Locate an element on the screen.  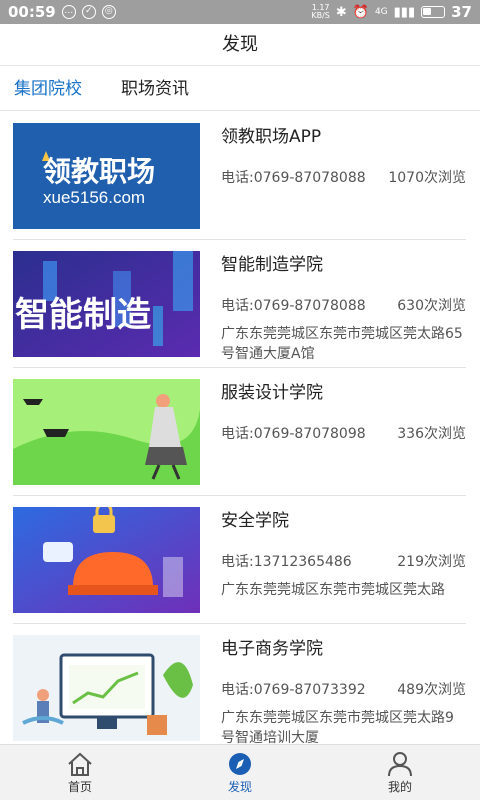
ecommerce-image is located at coordinates (106, 688).